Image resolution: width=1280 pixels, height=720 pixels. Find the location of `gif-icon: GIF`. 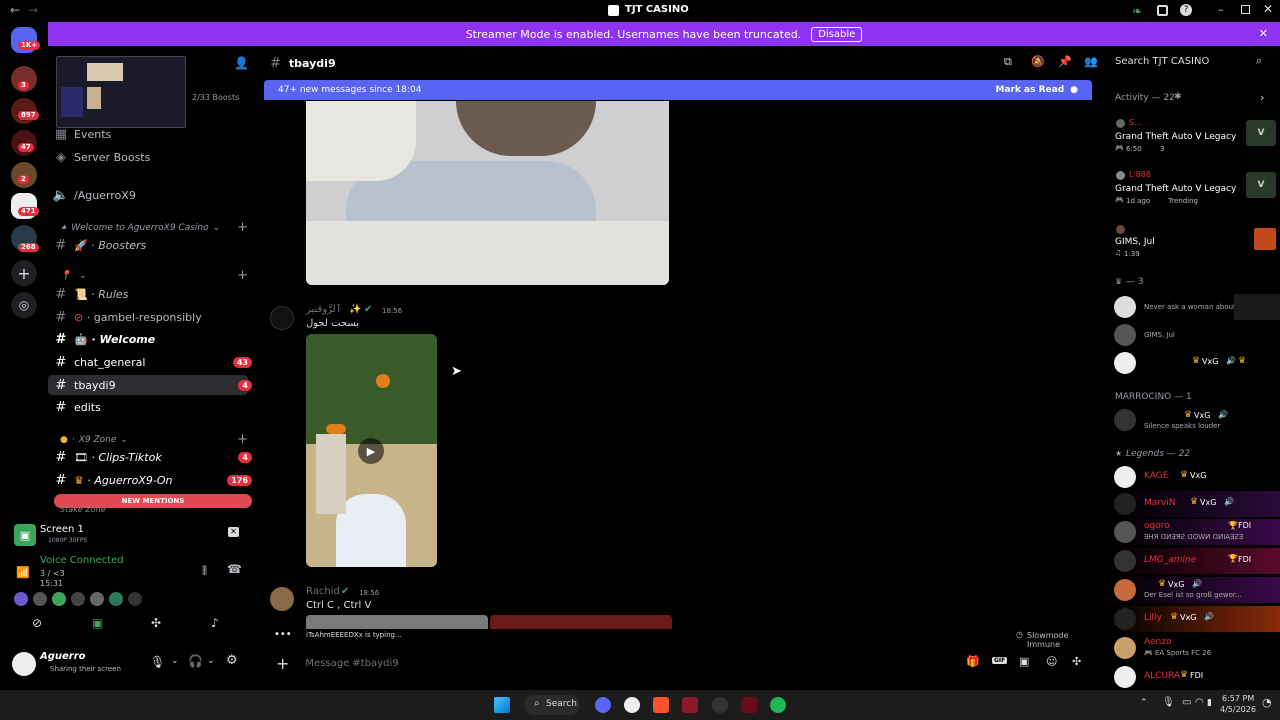

gif-icon: GIF is located at coordinates (1000, 660).